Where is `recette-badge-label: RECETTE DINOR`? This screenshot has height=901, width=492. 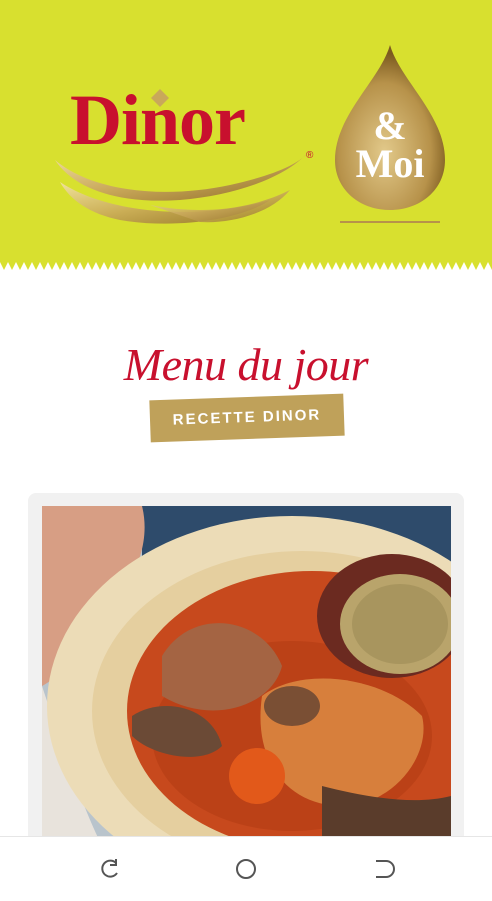
recette-badge-label: RECETTE DINOR is located at coordinates (247, 417).